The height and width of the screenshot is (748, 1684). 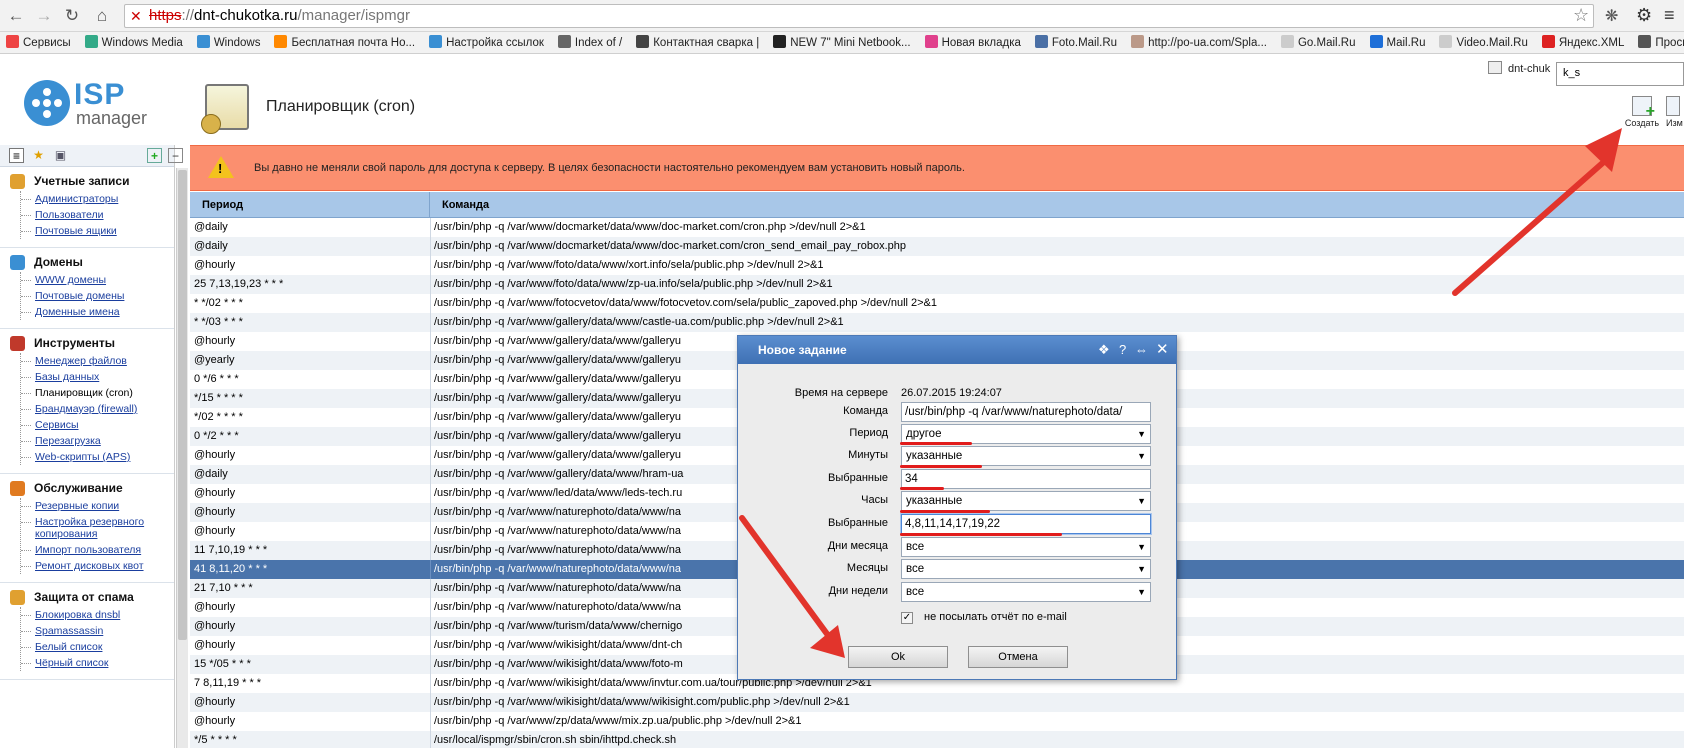 I want to click on briefcase-icon: ▣, so click(x=60, y=155).